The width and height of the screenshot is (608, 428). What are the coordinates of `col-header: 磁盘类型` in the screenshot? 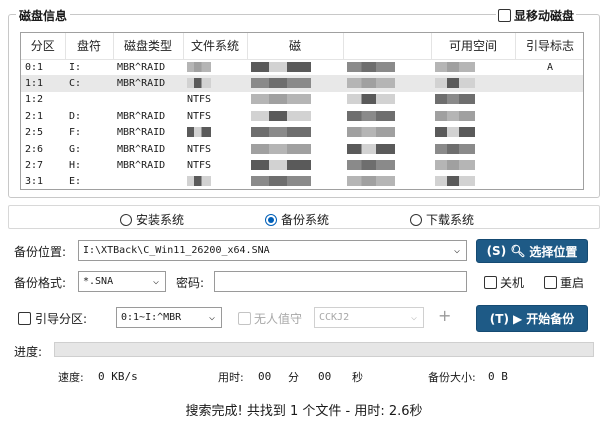 It's located at (148, 46).